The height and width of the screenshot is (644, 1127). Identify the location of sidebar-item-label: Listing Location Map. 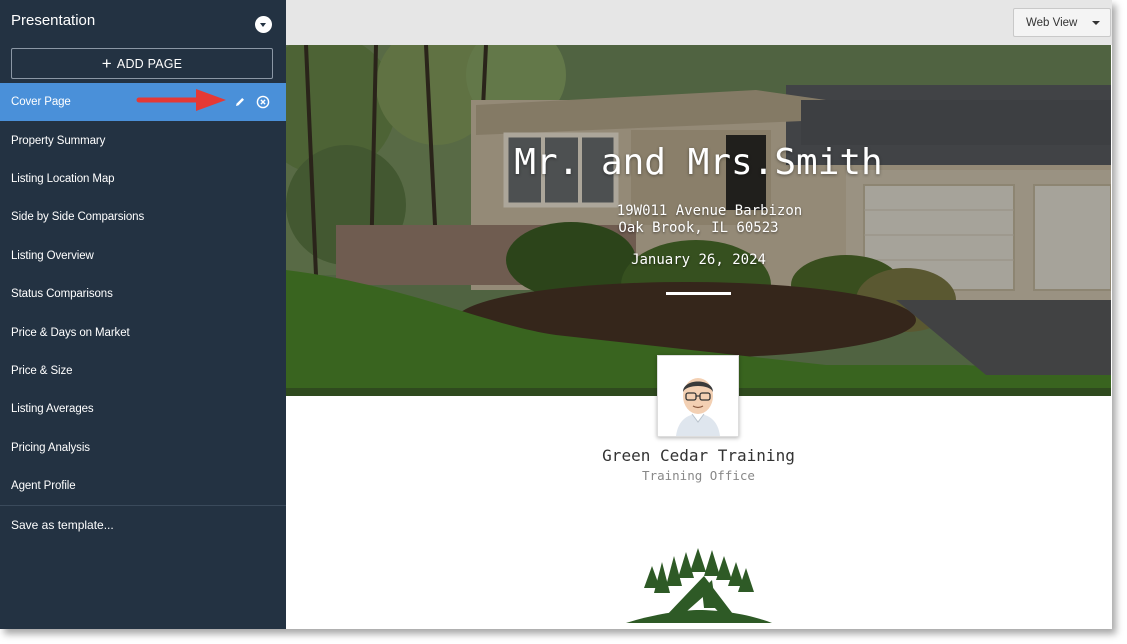
(63, 178).